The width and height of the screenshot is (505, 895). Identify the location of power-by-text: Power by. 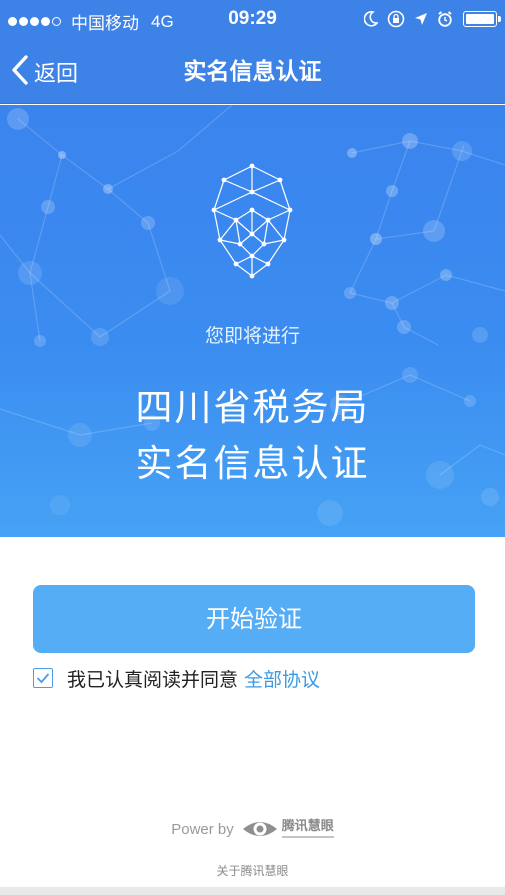
(202, 829).